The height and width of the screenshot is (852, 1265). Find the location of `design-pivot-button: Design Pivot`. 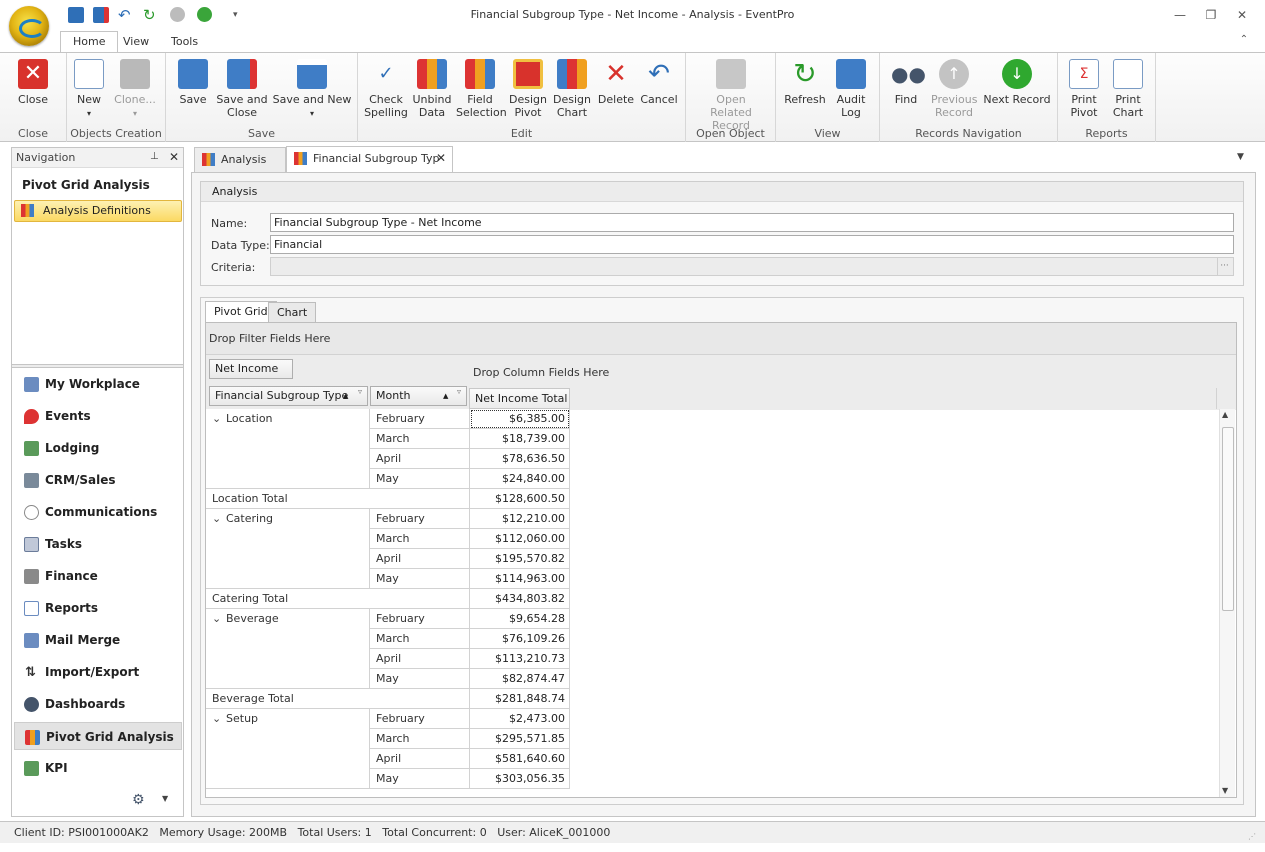

design-pivot-button: Design Pivot is located at coordinates (528, 89).